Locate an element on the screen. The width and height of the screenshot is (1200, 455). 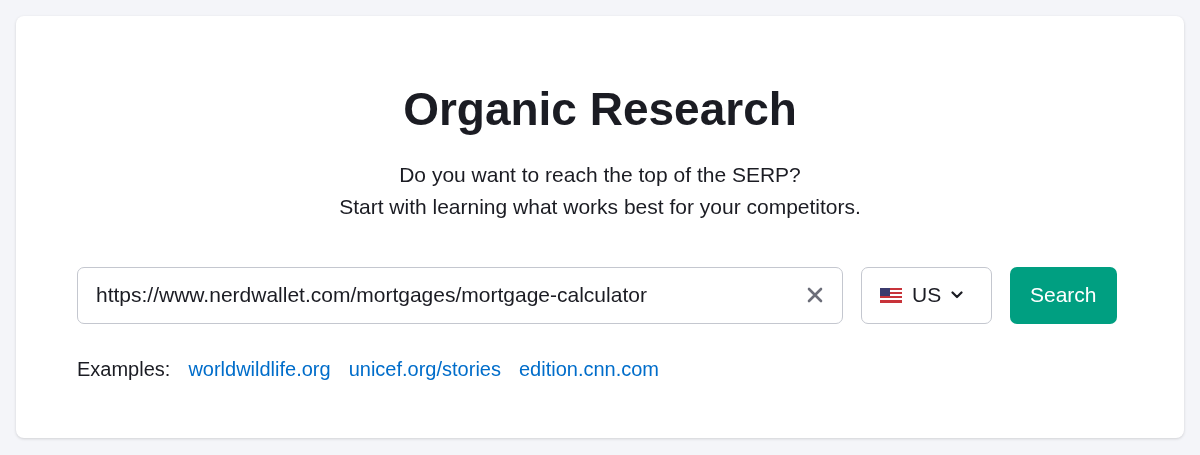
search-button: Search is located at coordinates (1063, 295).